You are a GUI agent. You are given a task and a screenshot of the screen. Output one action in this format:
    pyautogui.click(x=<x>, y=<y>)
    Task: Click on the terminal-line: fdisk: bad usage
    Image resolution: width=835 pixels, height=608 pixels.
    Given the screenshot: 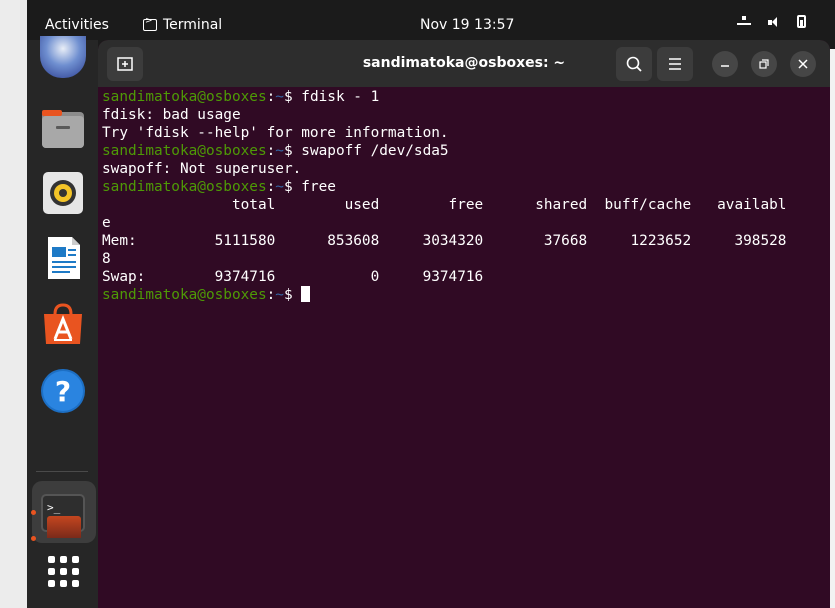 What is the action you would take?
    pyautogui.click(x=171, y=115)
    